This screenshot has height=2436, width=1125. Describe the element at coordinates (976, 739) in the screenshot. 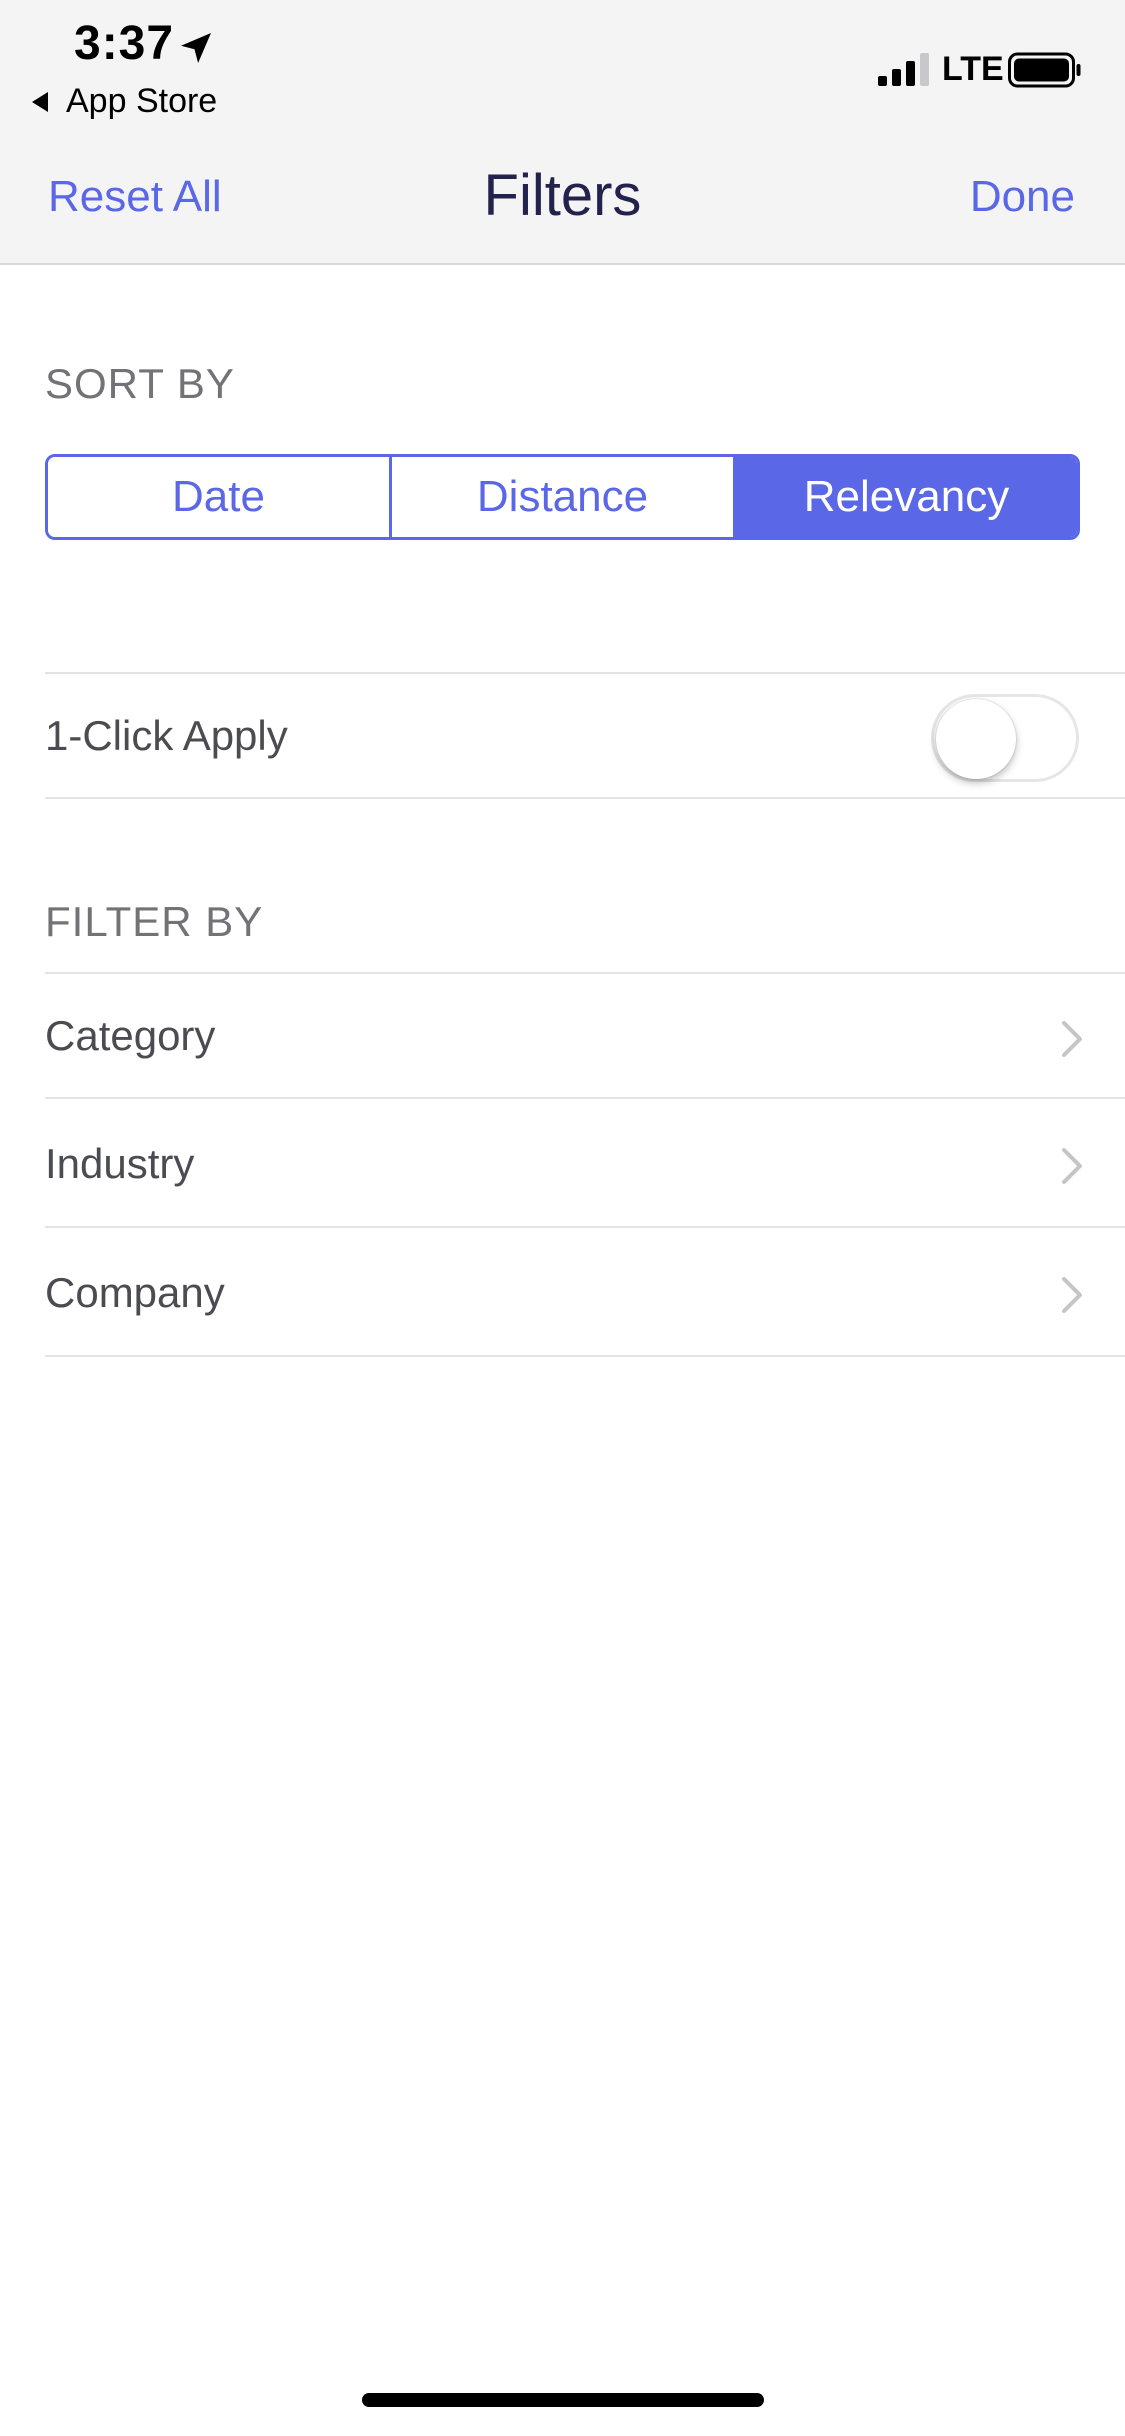

I see `toggle-knob` at that location.